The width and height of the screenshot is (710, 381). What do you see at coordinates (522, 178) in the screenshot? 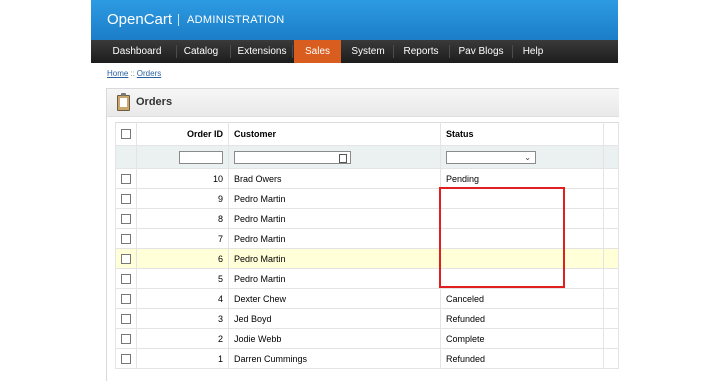
I see `status-cell: Pending` at bounding box center [522, 178].